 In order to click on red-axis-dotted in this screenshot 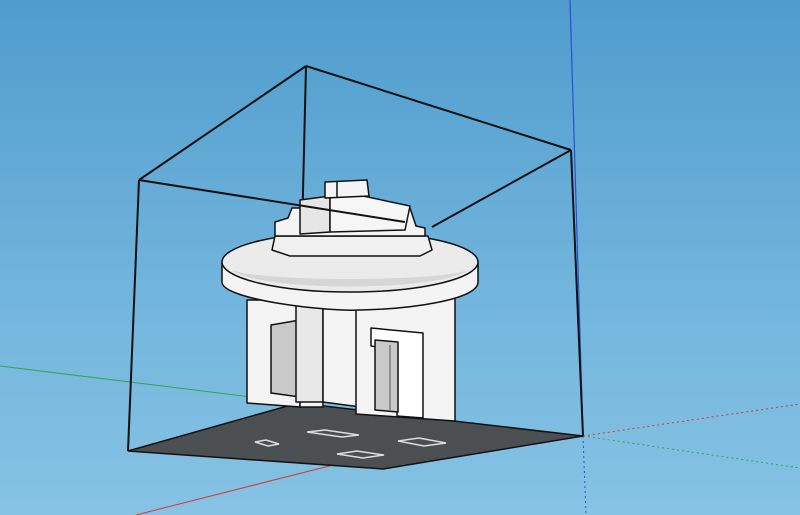, I will do `click(691, 420)`.